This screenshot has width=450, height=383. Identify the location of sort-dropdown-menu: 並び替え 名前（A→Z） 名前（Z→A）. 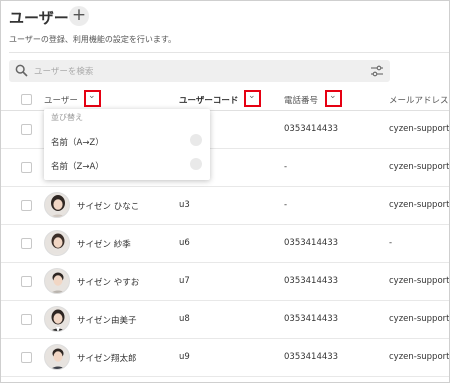
(127, 144).